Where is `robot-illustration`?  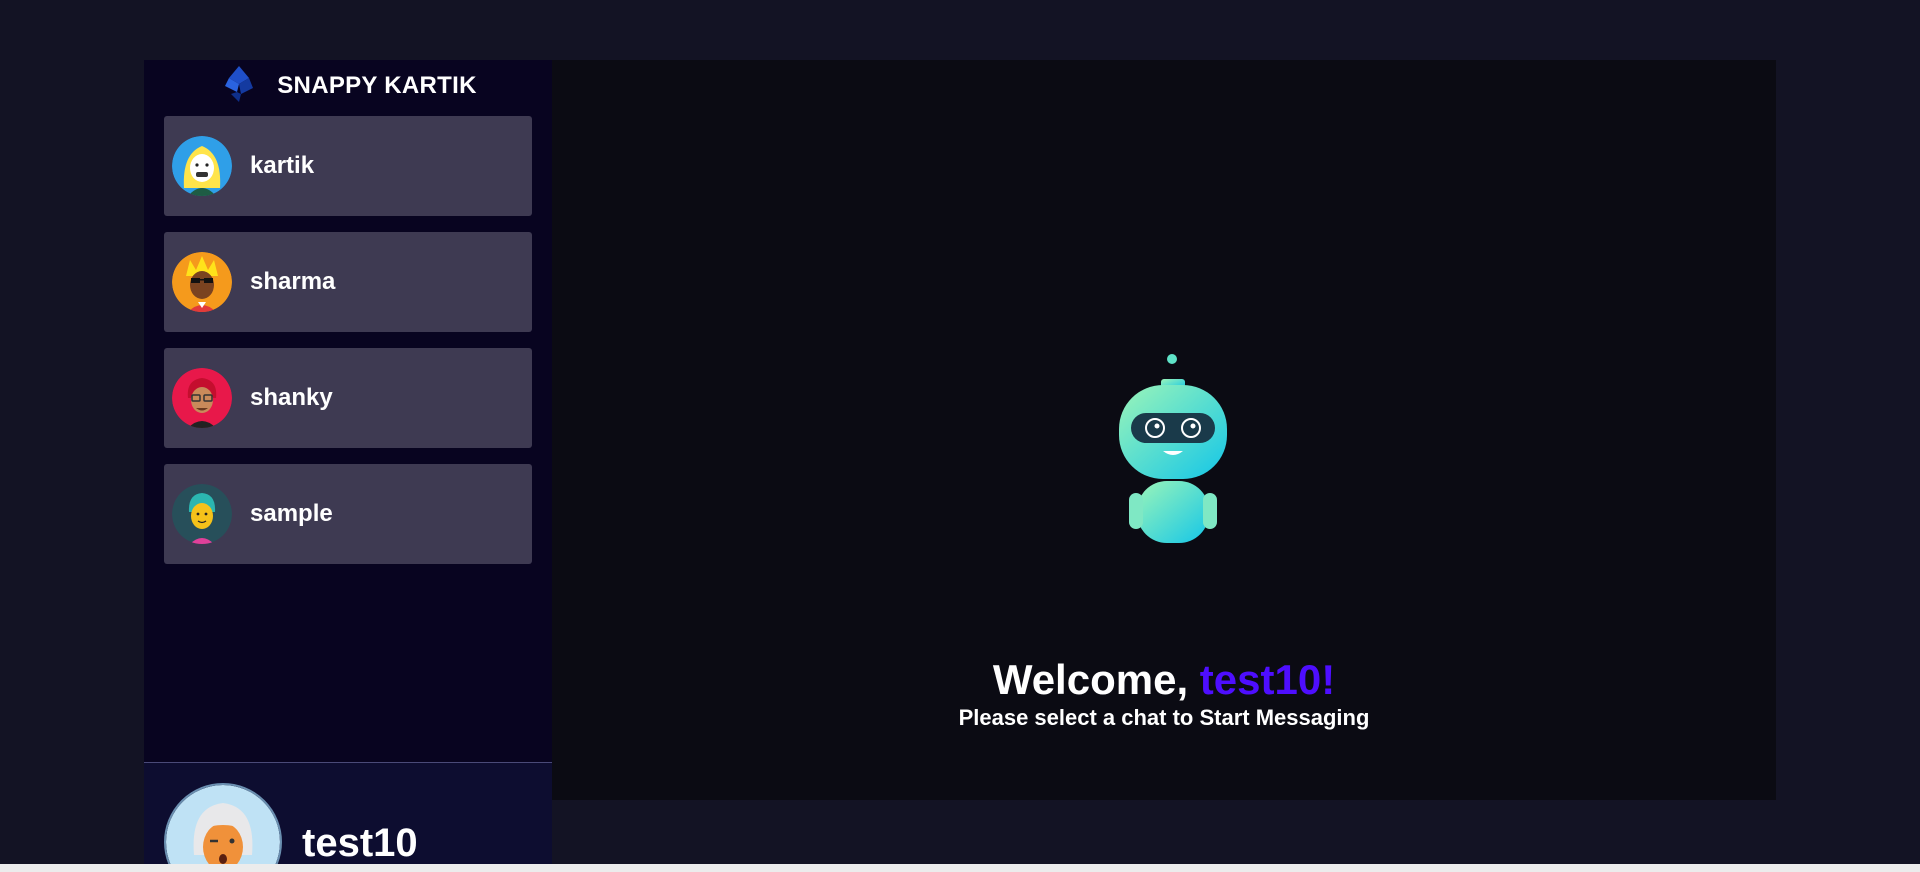
robot-illustration is located at coordinates (1174, 453).